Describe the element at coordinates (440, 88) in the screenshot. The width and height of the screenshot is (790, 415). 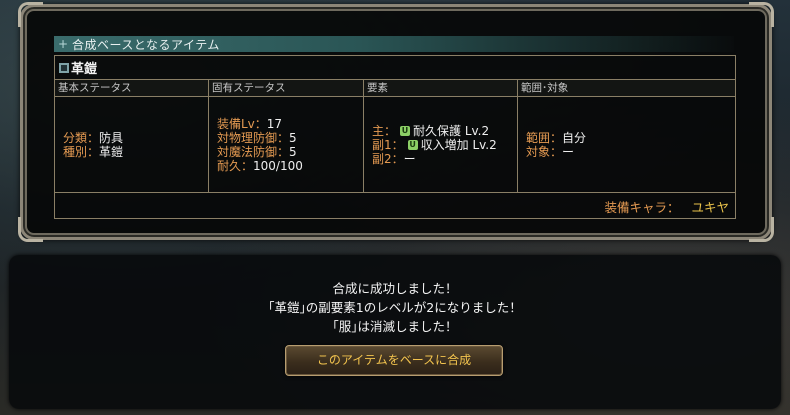
I see `element-header: 要素` at that location.